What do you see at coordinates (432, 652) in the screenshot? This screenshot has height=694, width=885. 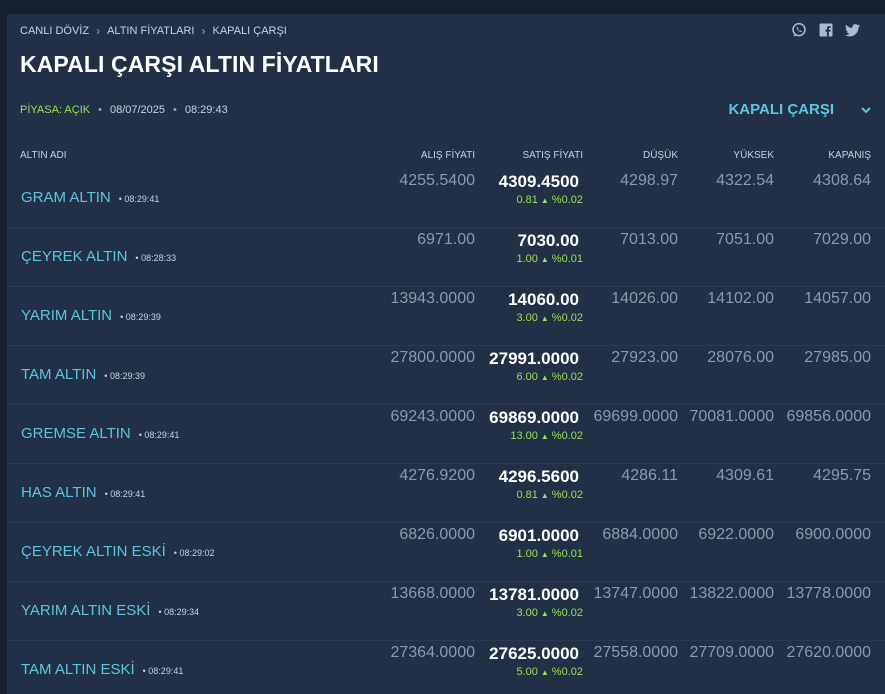 I see `buy-price: 27364.0000` at bounding box center [432, 652].